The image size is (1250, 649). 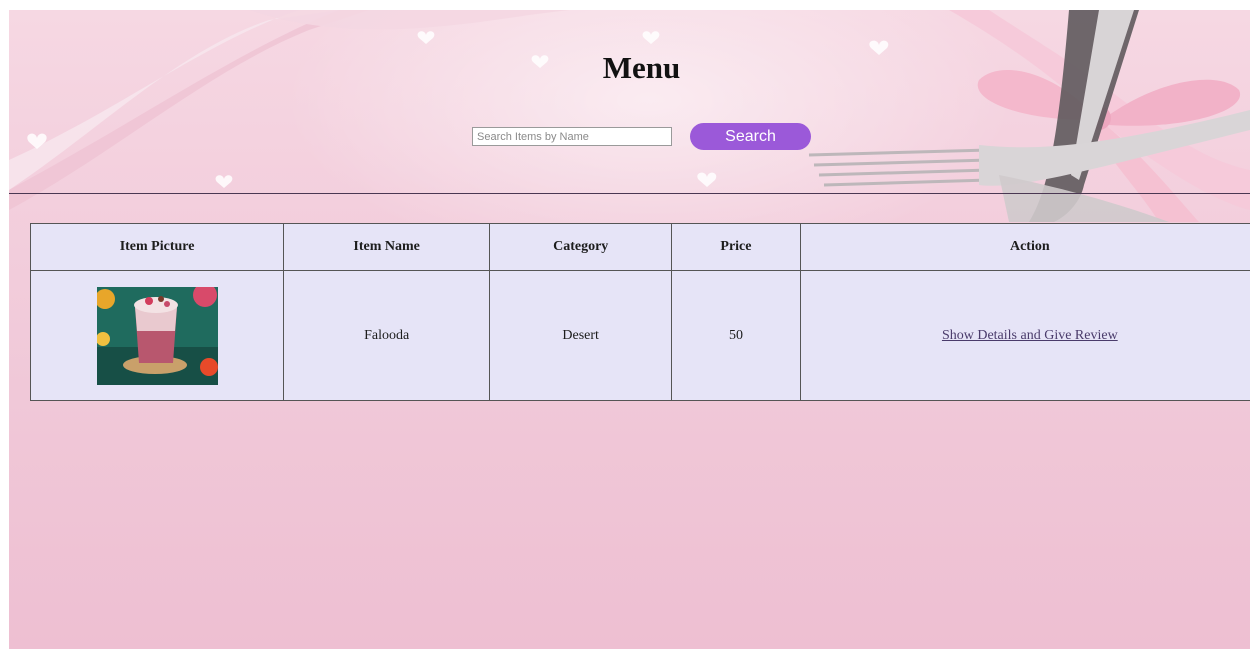 I want to click on page-title: Menu, so click(x=641, y=67).